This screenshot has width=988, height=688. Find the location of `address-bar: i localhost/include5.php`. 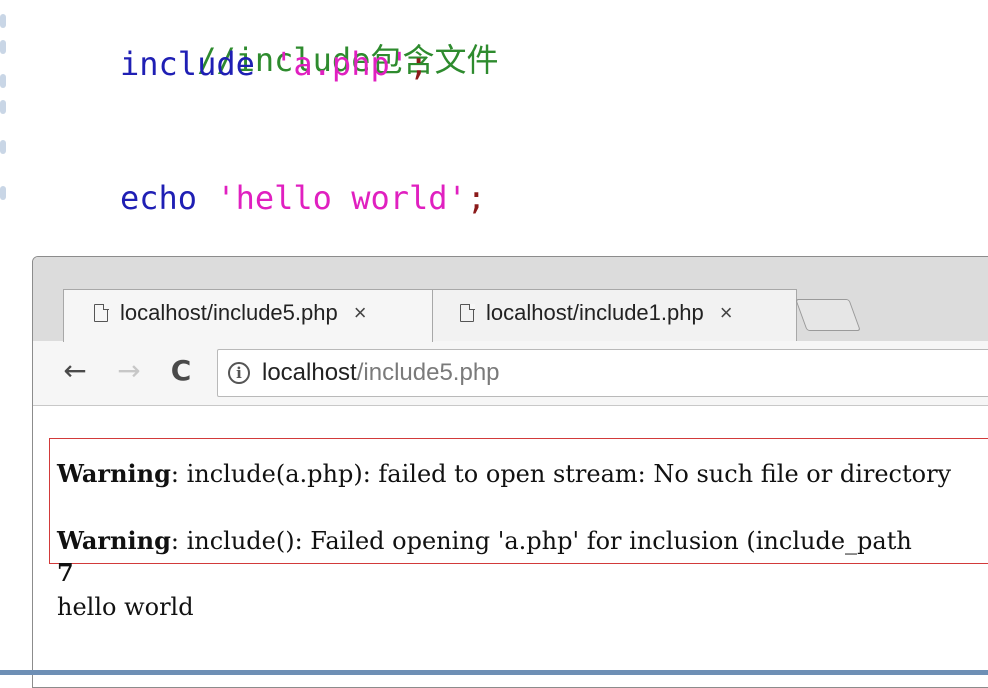

address-bar: i localhost/include5.php is located at coordinates (602, 373).